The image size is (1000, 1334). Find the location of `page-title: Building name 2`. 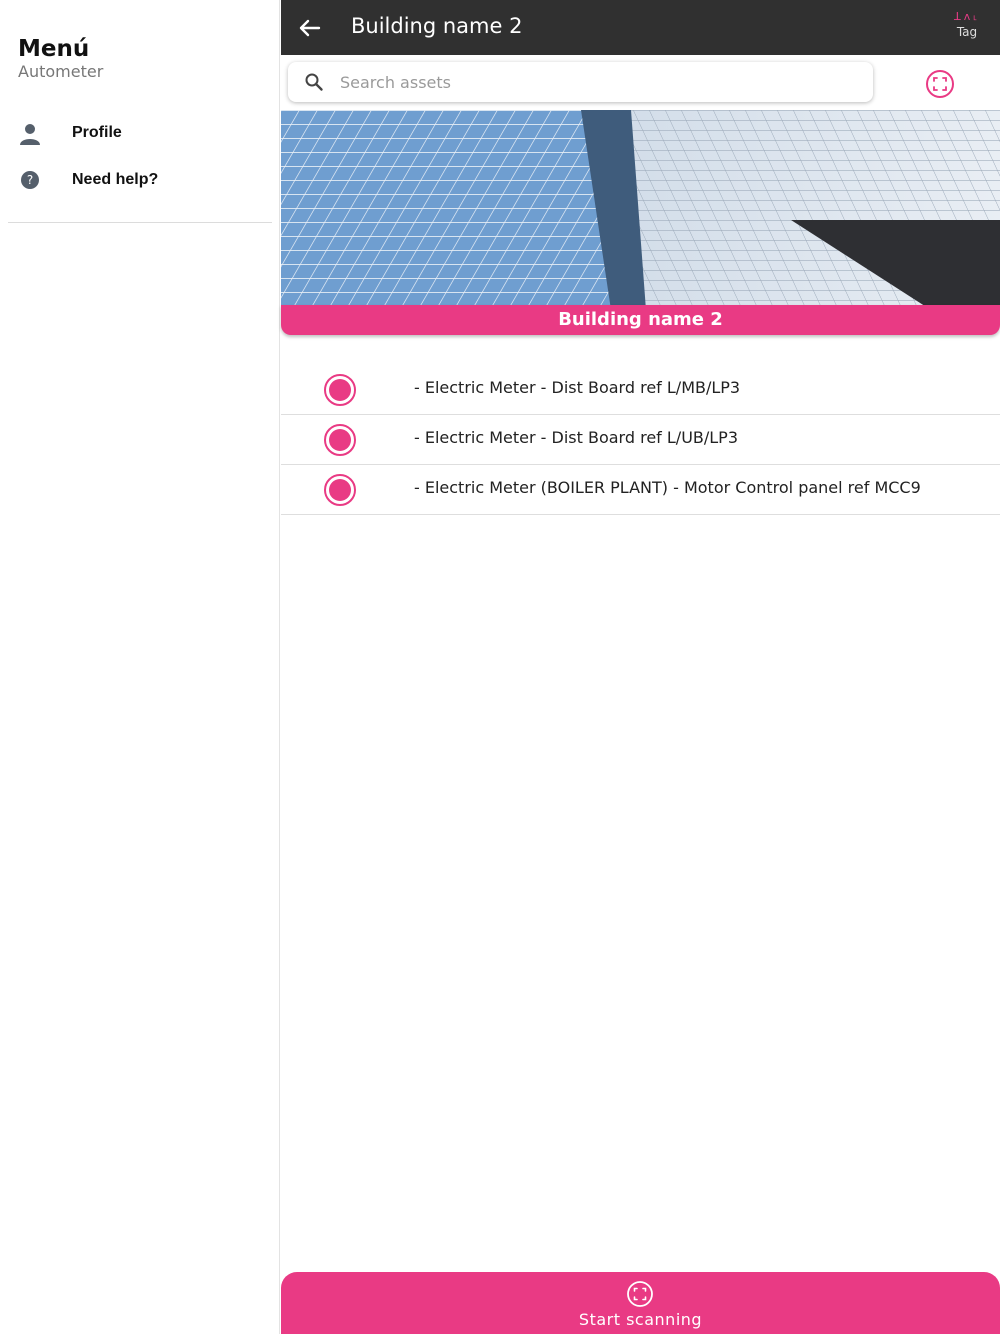

page-title: Building name 2 is located at coordinates (437, 26).